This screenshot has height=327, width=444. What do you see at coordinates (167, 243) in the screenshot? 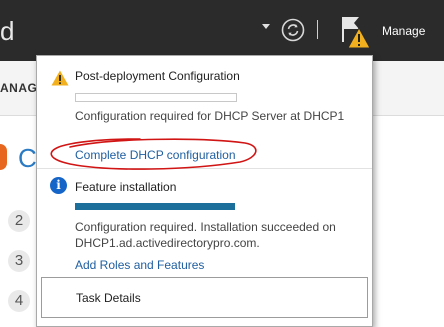
I see `feature-installation-message-line2: DHCP1.ad.activedirectorypro.com.` at bounding box center [167, 243].